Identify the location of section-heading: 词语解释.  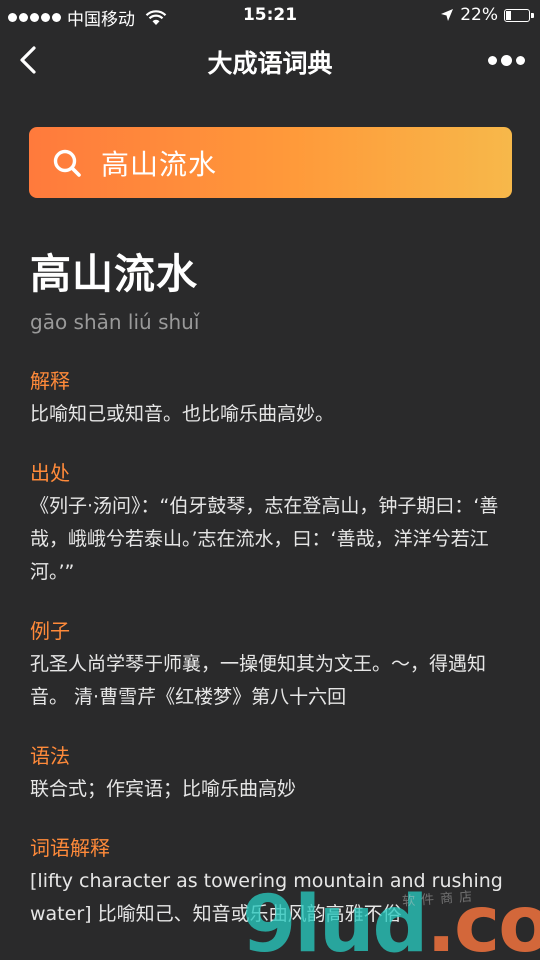
(70, 848).